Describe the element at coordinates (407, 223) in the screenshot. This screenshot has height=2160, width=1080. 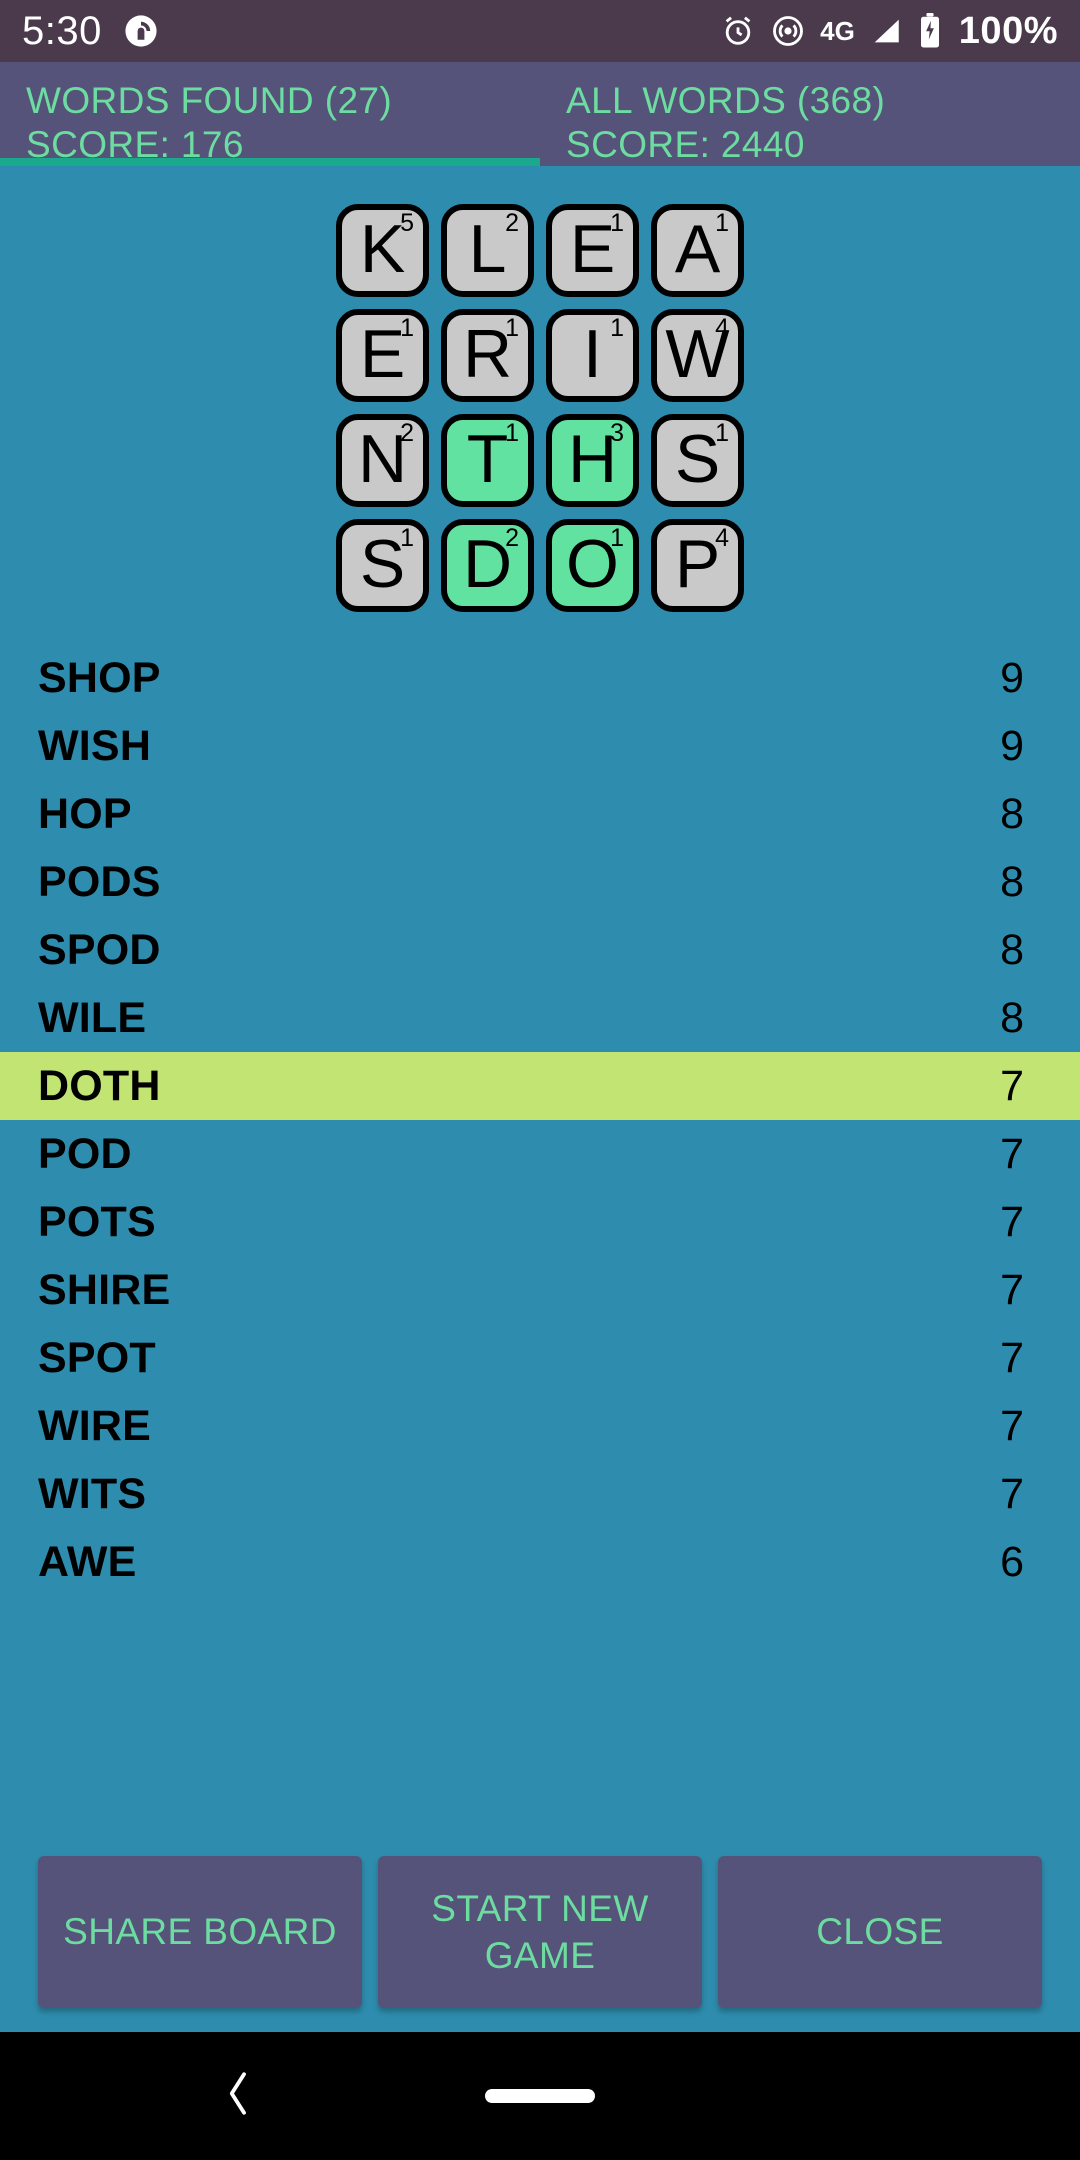
I see `tile-point-value: 5` at that location.